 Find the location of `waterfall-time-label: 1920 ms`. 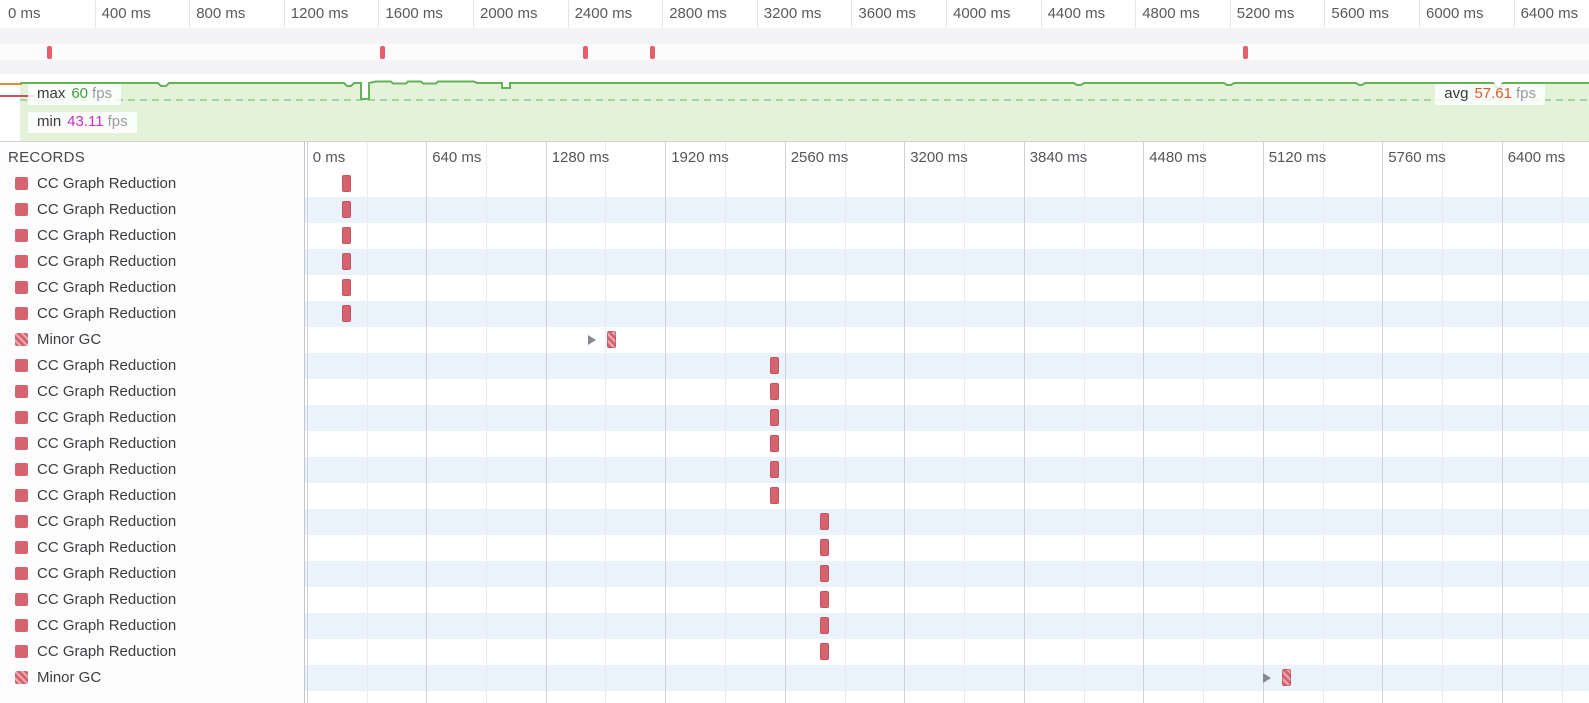

waterfall-time-label: 1920 ms is located at coordinates (700, 157).